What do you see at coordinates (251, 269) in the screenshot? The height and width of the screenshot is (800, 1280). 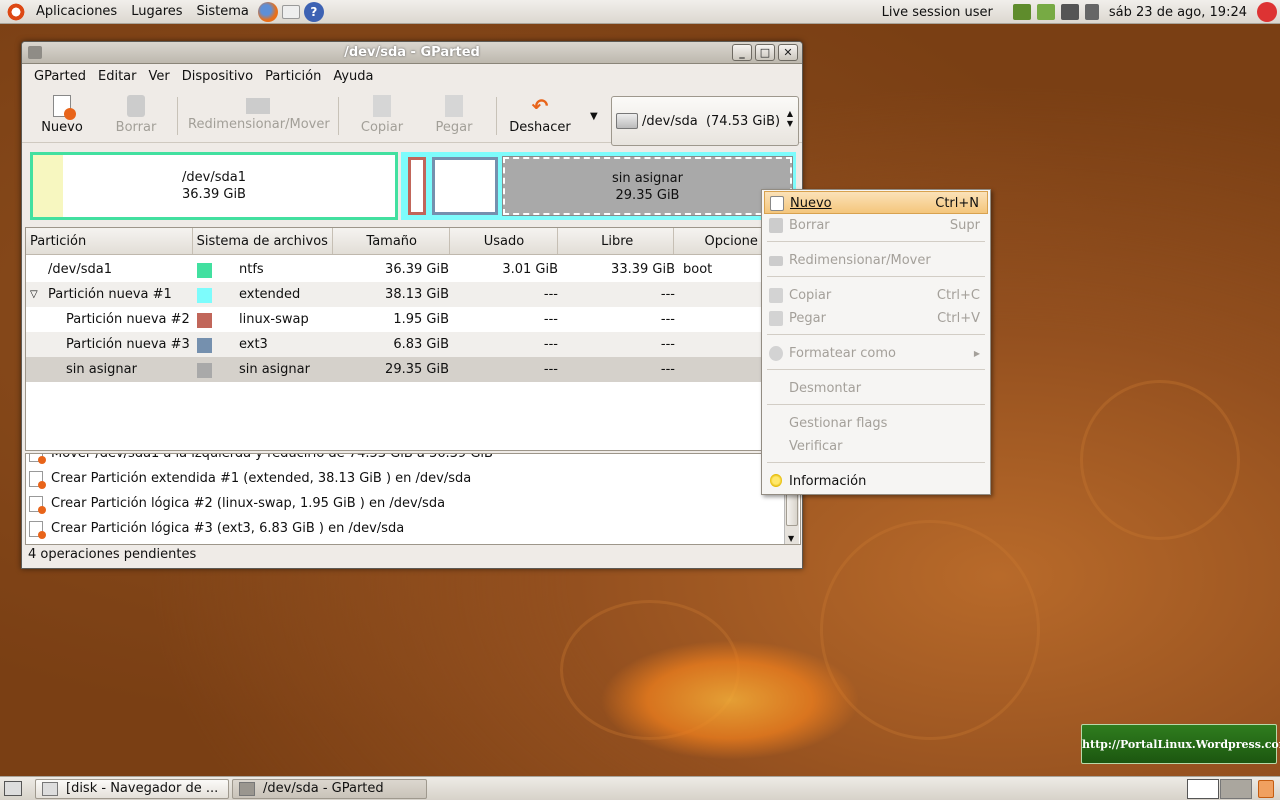 I see `cell-filesystem: ntfs` at bounding box center [251, 269].